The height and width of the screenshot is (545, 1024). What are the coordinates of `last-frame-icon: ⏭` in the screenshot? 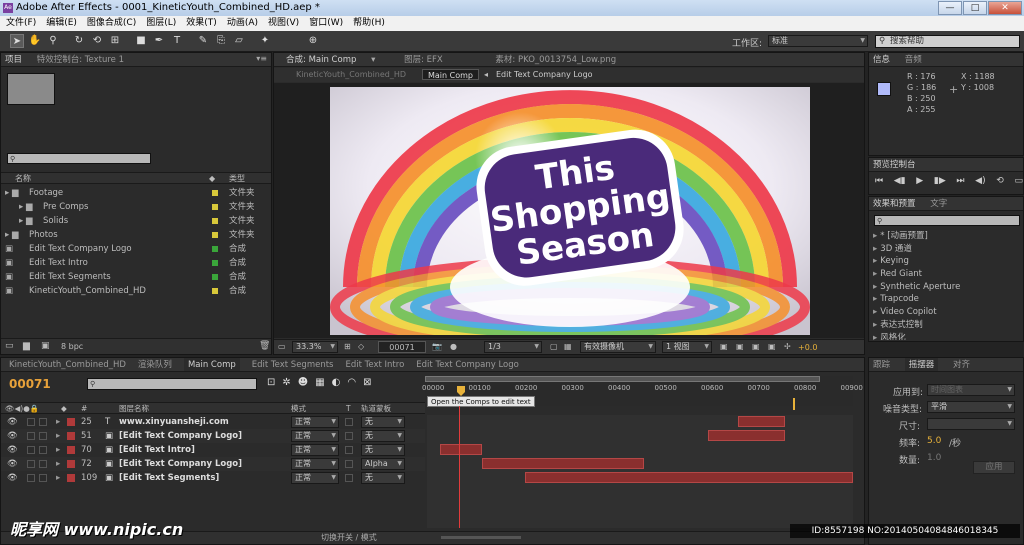 It's located at (960, 181).